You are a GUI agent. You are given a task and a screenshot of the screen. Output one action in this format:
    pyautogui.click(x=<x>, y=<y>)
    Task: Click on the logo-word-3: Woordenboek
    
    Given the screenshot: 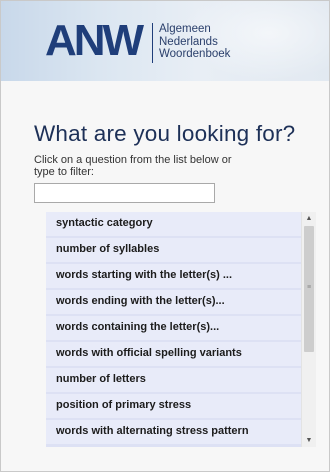 What is the action you would take?
    pyautogui.click(x=195, y=54)
    